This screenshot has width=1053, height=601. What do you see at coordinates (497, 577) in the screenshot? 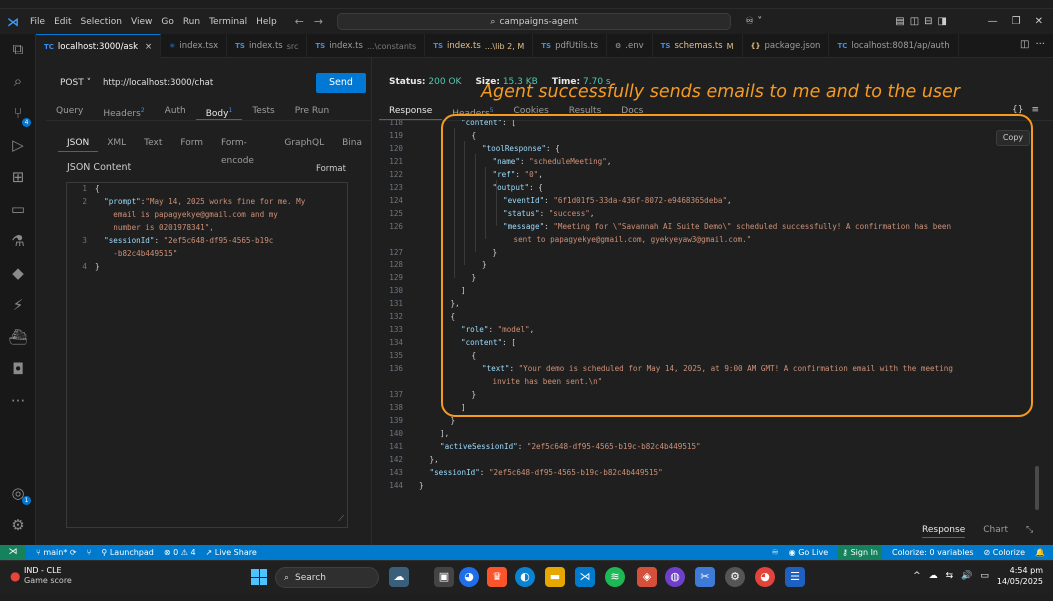
I see `brave-app-icon: ♛` at bounding box center [497, 577].